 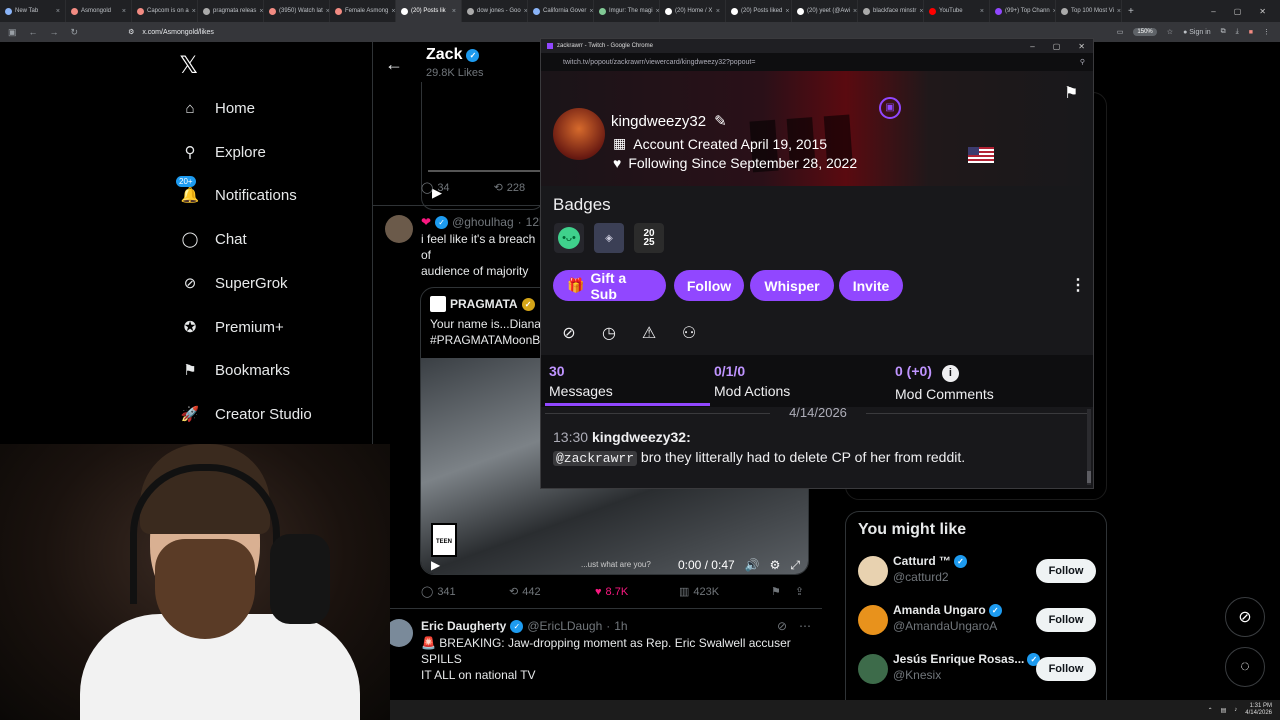 I want to click on browser-tab: Top 100 Most Vi ×, so click(x=1089, y=11).